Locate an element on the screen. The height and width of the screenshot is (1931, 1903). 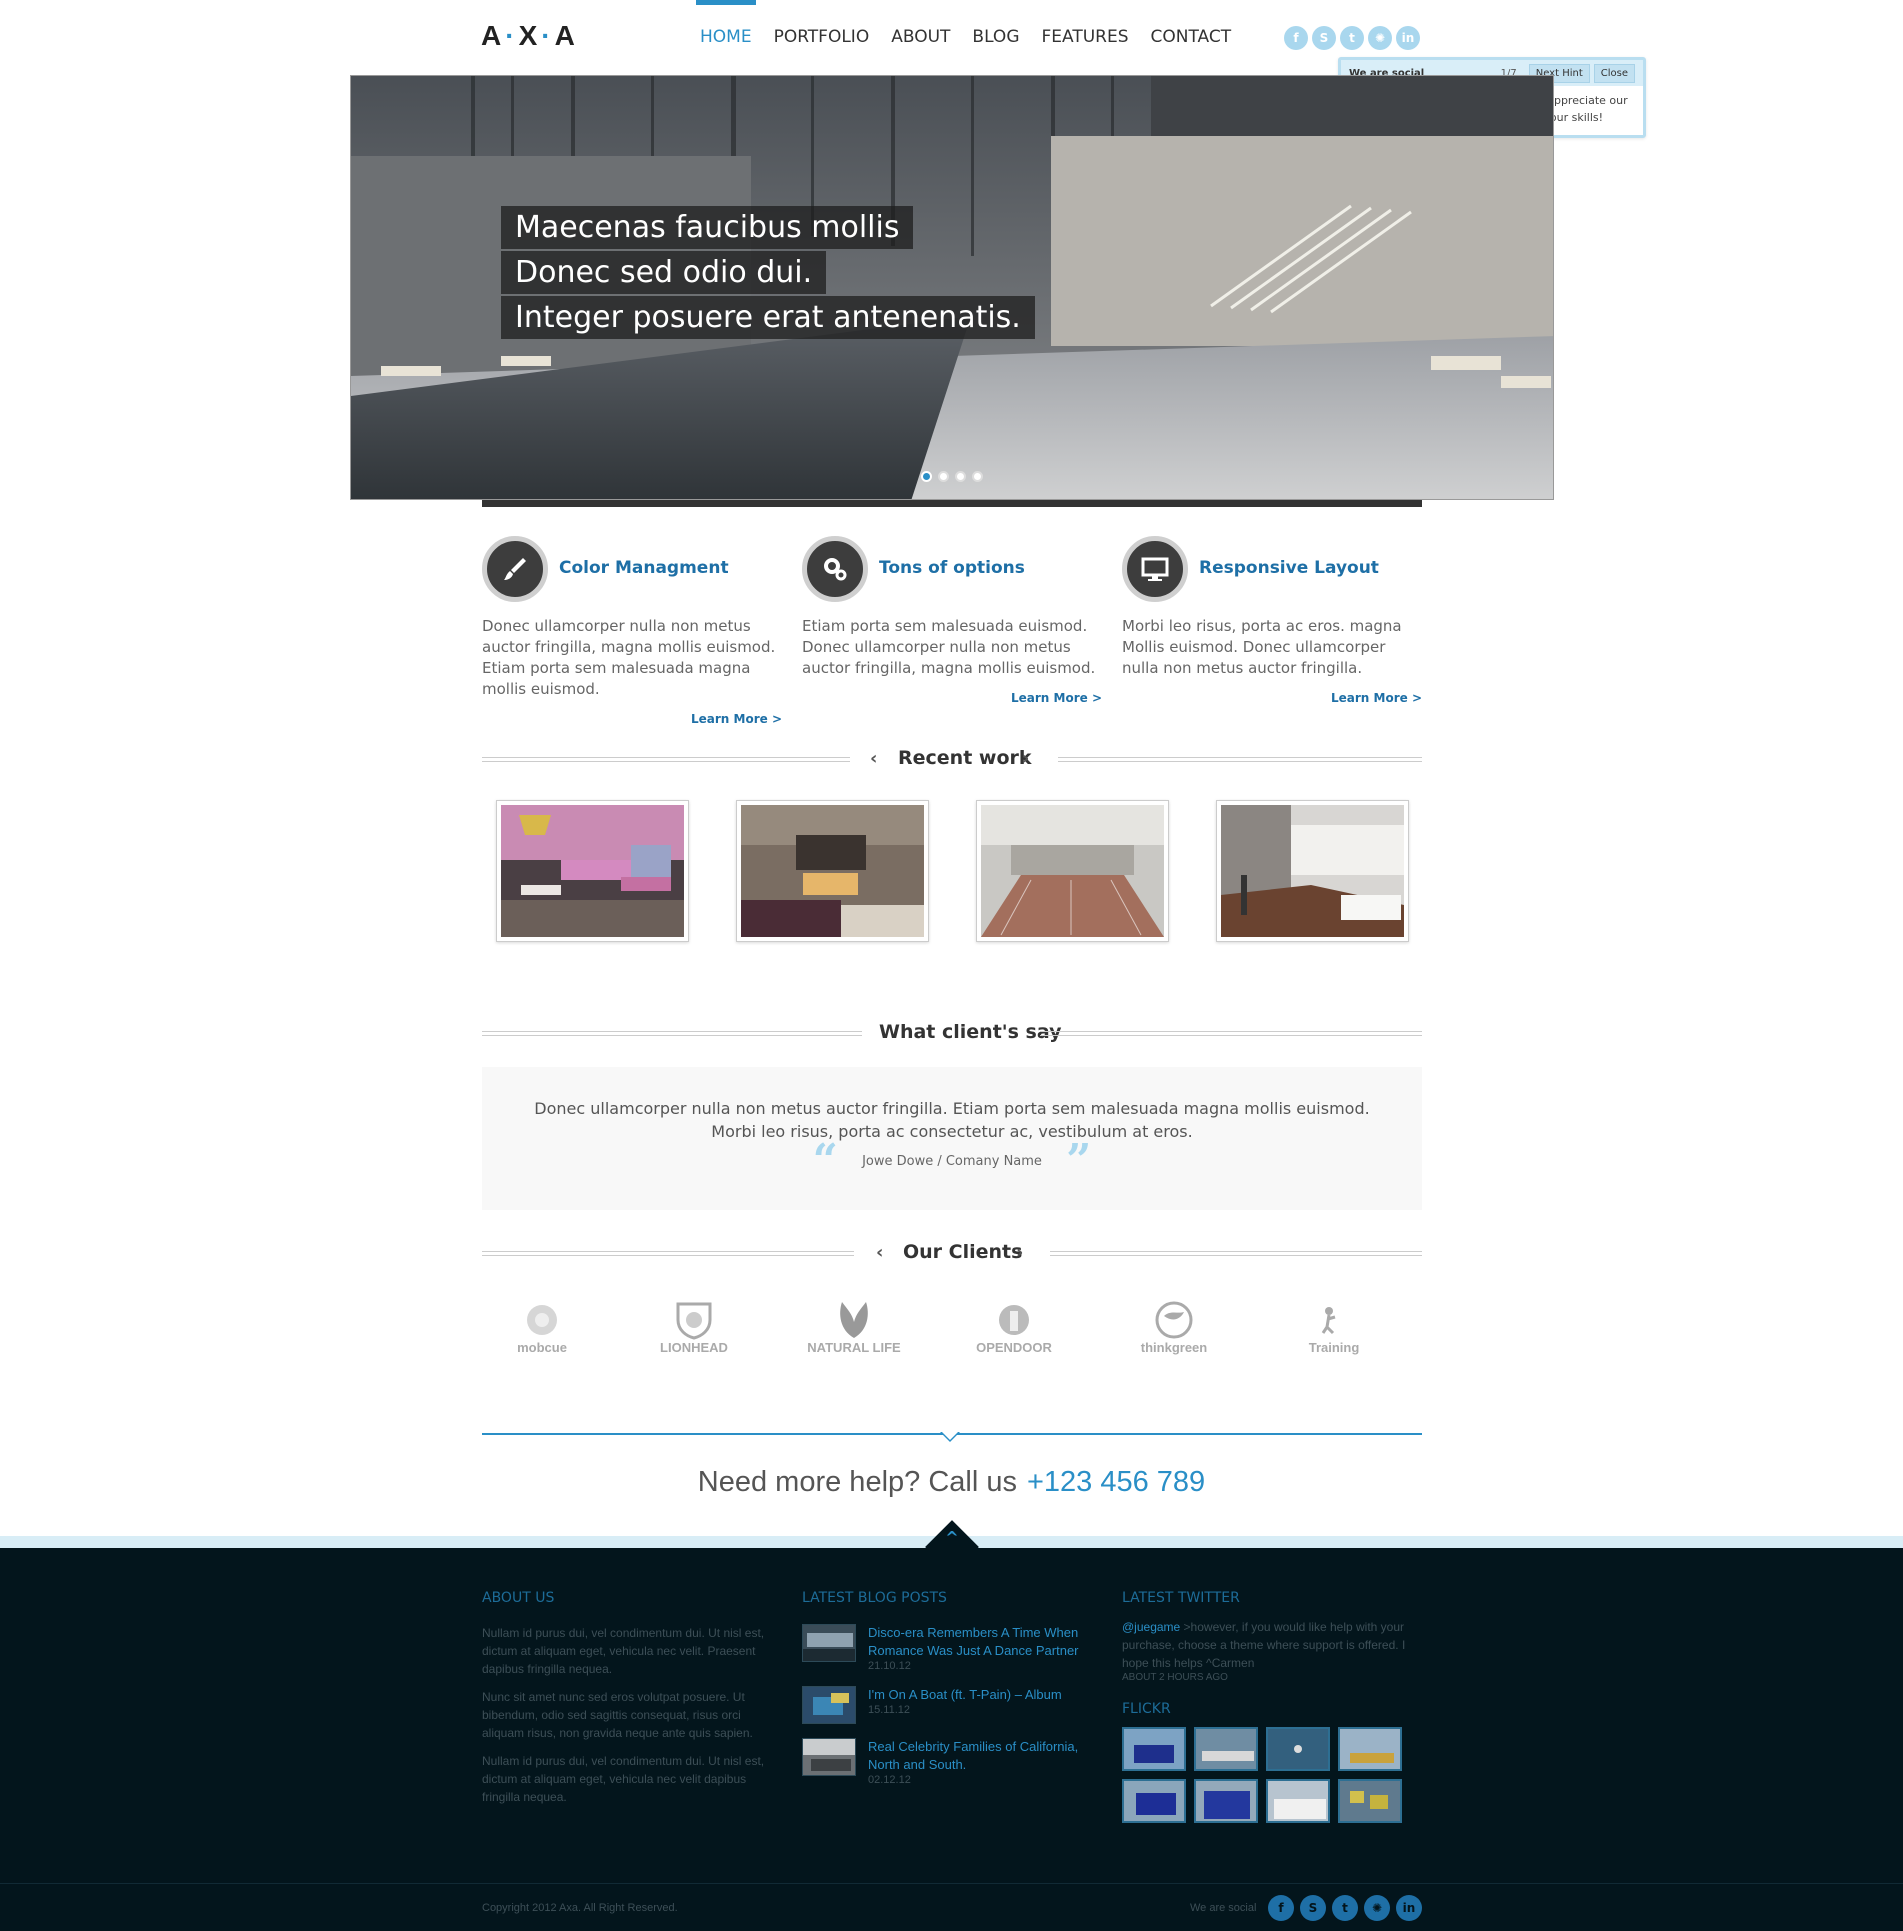
testimonial-header: What client's say is located at coordinates (952, 1033).